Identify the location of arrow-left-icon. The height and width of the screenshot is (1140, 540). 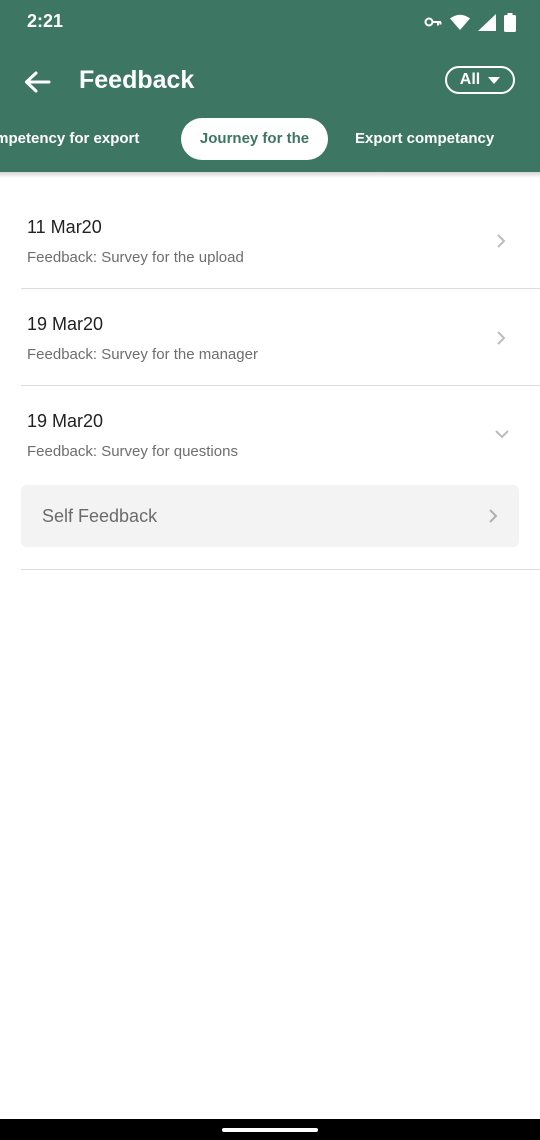
(37, 82).